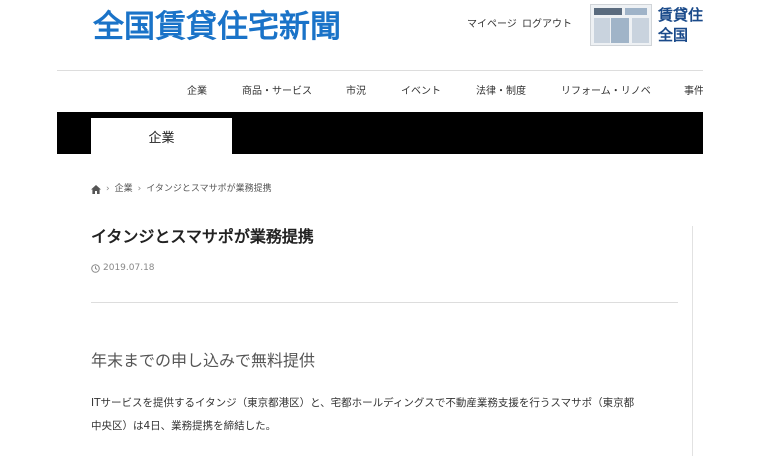  Describe the element at coordinates (184, 426) in the screenshot. I see `article-body-line: 中央区）は4日、業務提携を締結した。` at that location.